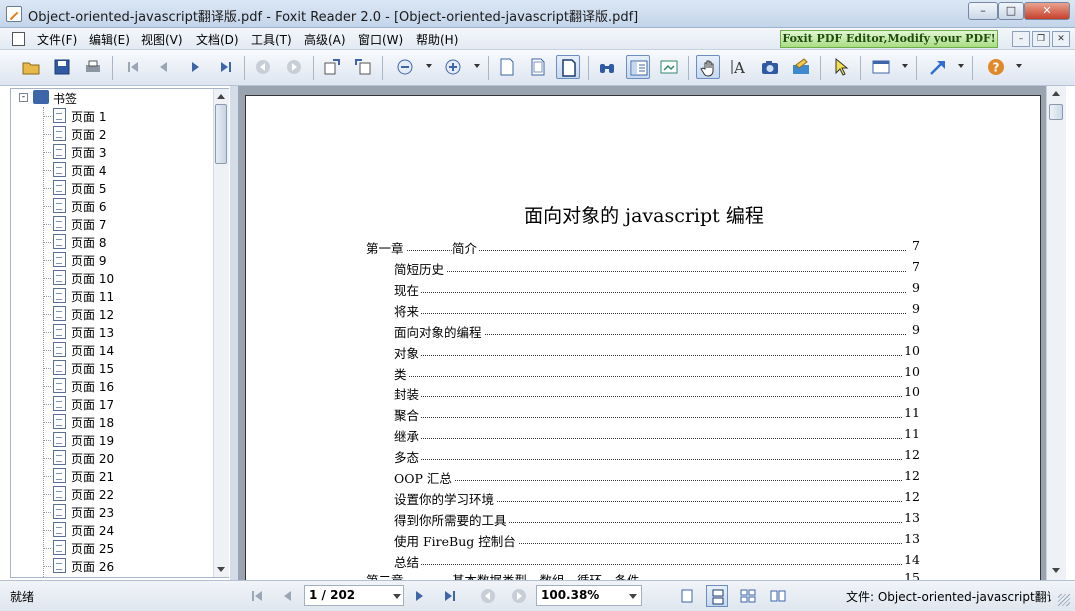 The height and width of the screenshot is (611, 1075). What do you see at coordinates (657, 269) in the screenshot?
I see `toc-entry: 简短历史 7` at bounding box center [657, 269].